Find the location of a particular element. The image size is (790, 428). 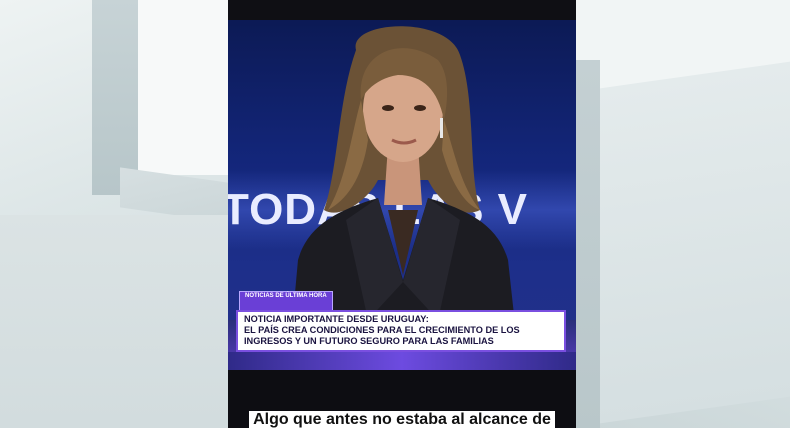

caption-line: Algo que antes no estaba al alcance de is located at coordinates (402, 419).